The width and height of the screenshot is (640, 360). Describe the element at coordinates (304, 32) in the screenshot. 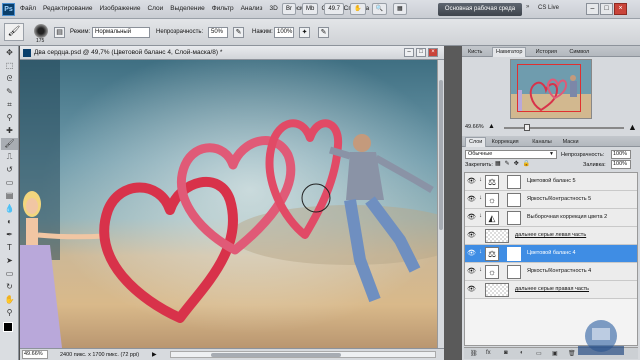

I see `airbrush-icon: ✦` at that location.